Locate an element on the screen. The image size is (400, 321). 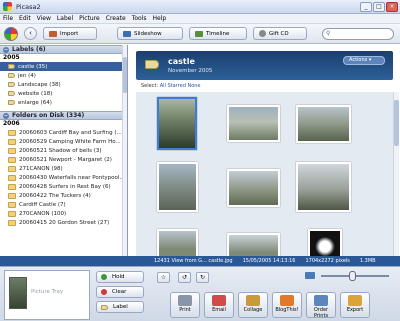
label-item: jen (4) is located at coordinates (63, 75).